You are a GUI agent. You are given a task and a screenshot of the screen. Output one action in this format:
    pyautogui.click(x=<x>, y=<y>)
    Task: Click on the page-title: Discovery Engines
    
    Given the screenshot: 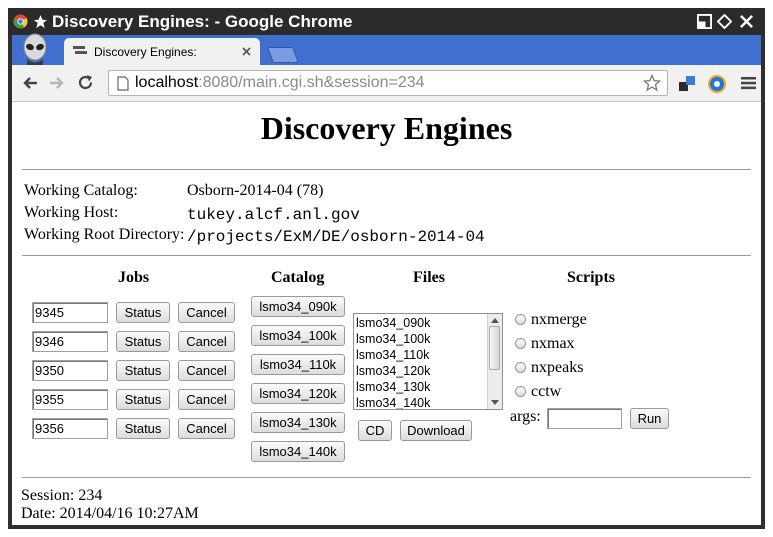 What is the action you would take?
    pyautogui.click(x=386, y=128)
    